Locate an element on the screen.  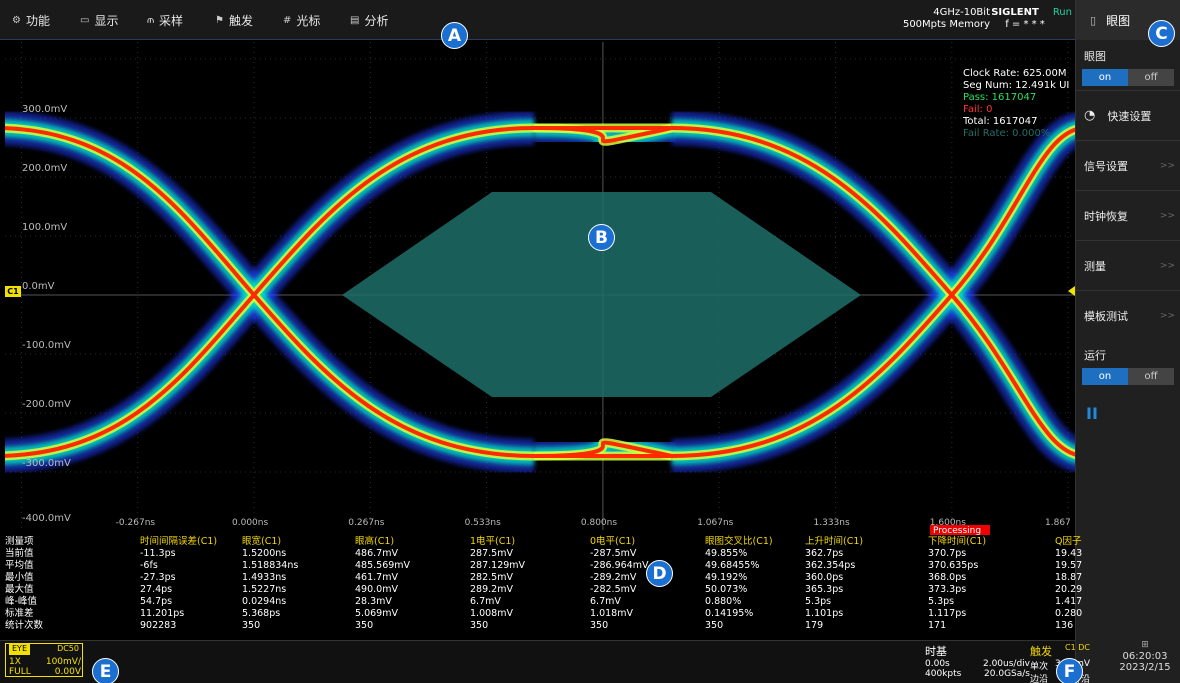
eye-toggle: on off is located at coordinates (1128, 77).